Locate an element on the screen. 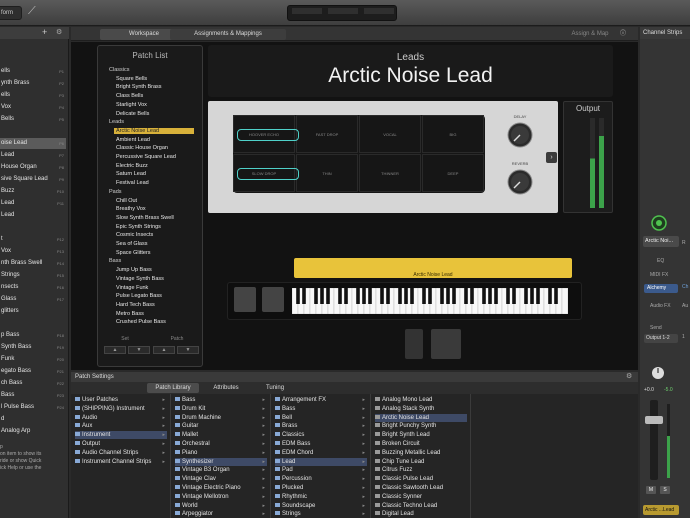 This screenshot has height=518, width=690. browser-item: Arctic Noise Lead is located at coordinates (421, 417).